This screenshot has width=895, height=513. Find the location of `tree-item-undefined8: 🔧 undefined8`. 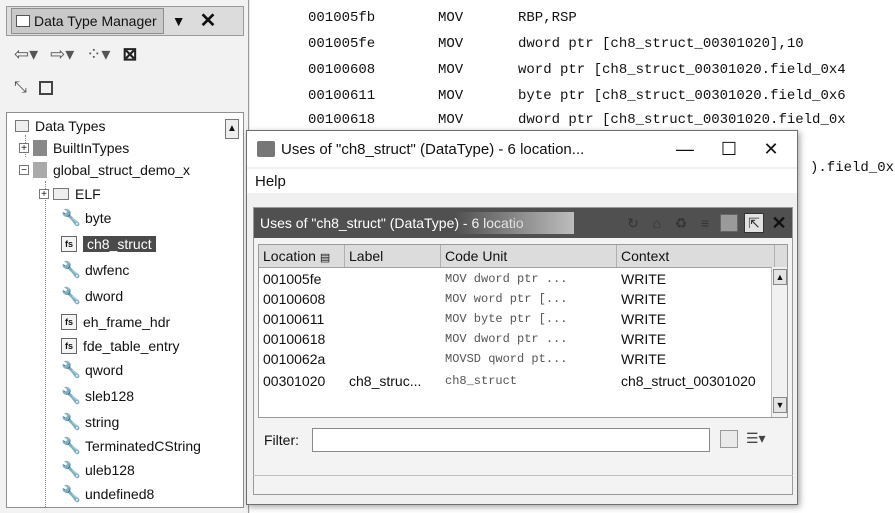

tree-item-undefined8: 🔧 undefined8 is located at coordinates (107, 494).